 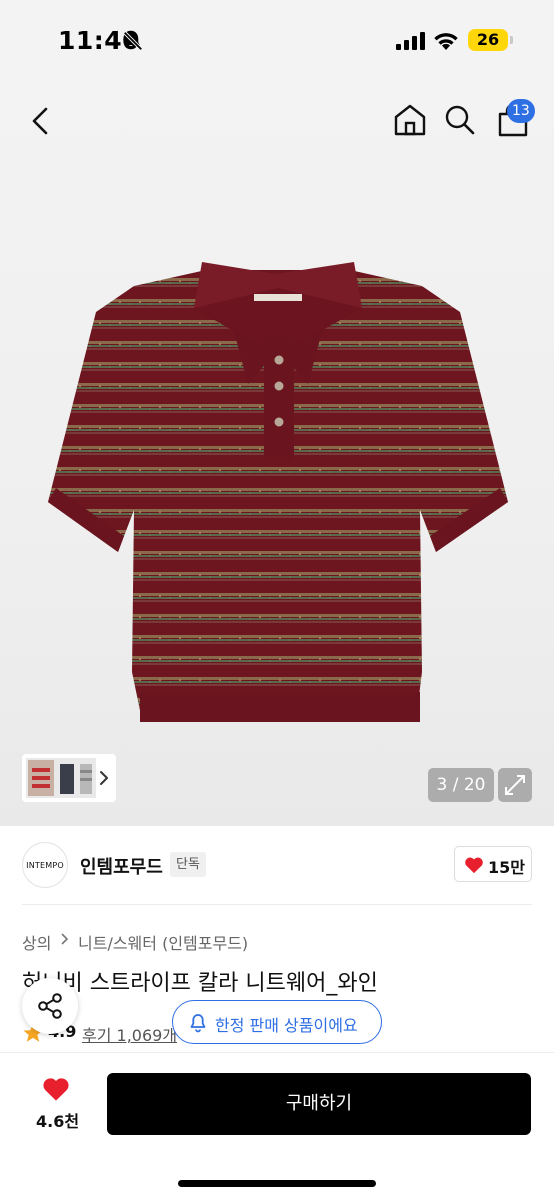 I want to click on search-icon, so click(x=460, y=120).